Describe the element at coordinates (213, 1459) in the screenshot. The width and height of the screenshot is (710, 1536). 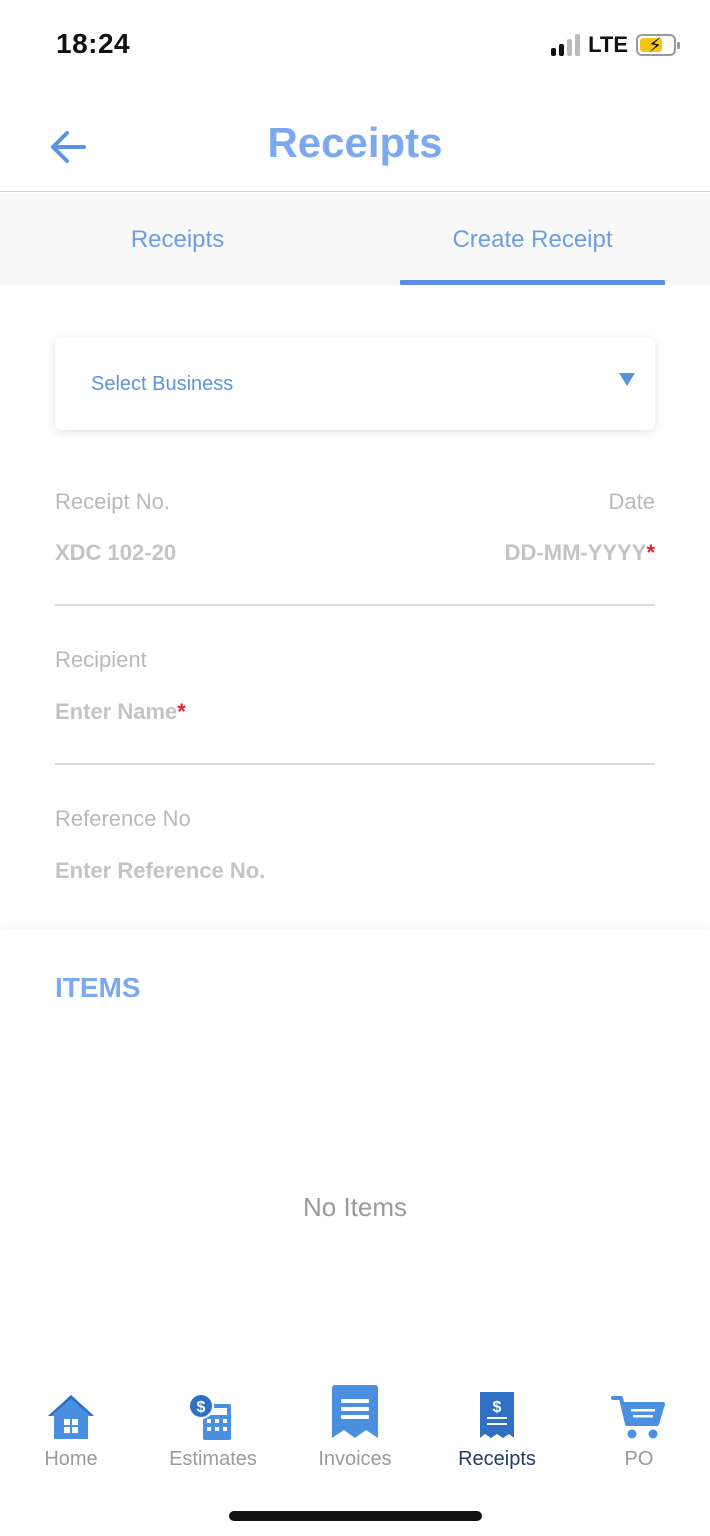
I see `nav-label: Estimates` at that location.